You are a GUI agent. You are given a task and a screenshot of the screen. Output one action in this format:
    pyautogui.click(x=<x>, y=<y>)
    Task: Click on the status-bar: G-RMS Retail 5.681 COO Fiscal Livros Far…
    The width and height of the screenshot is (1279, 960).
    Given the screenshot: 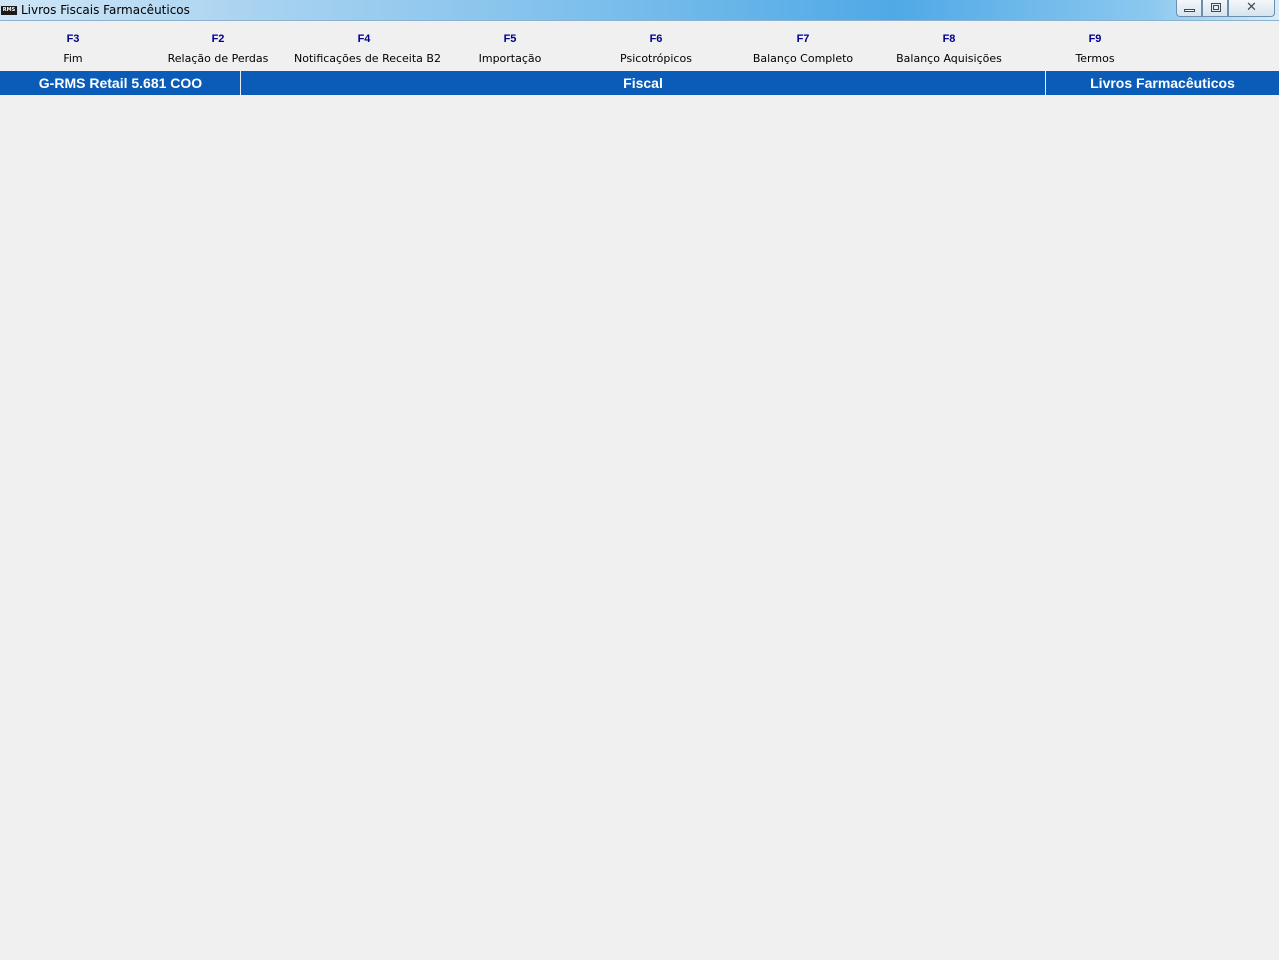 What is the action you would take?
    pyautogui.click(x=639, y=83)
    